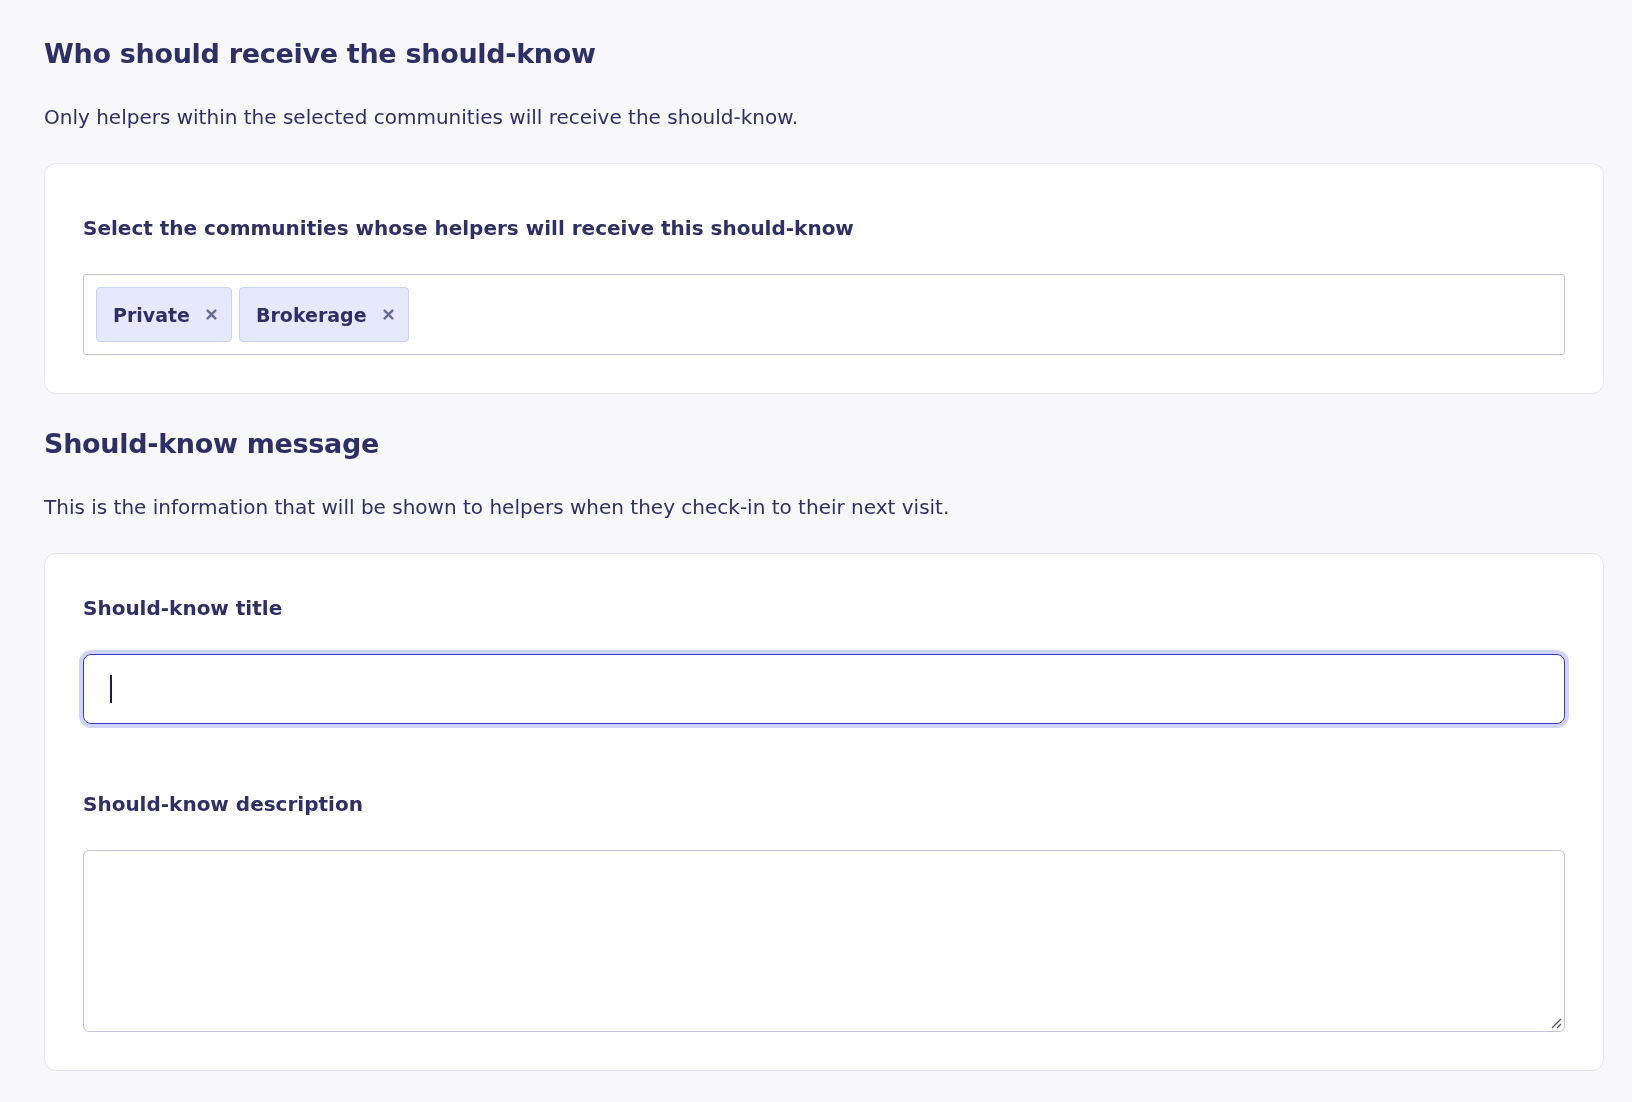  Describe the element at coordinates (311, 314) in the screenshot. I see `tag-label: Brokerage` at that location.